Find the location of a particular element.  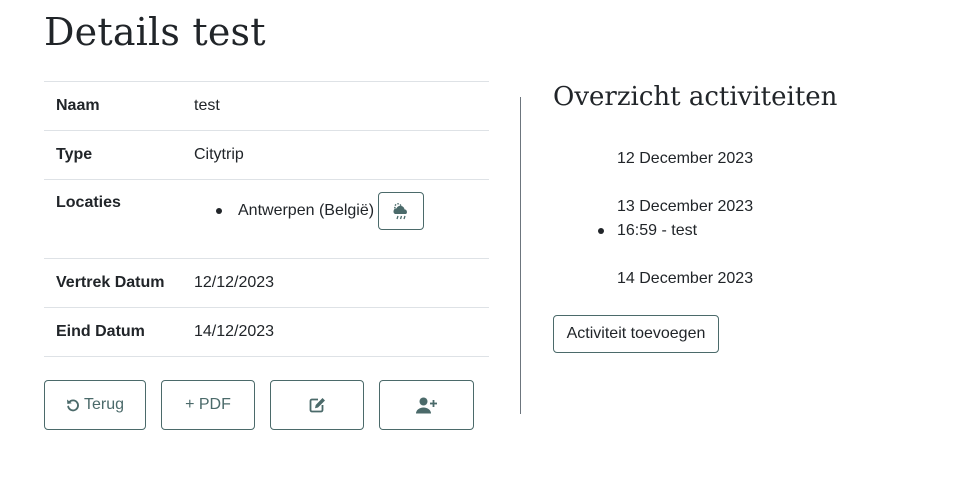

add-pdf-label: + PDF is located at coordinates (208, 404).